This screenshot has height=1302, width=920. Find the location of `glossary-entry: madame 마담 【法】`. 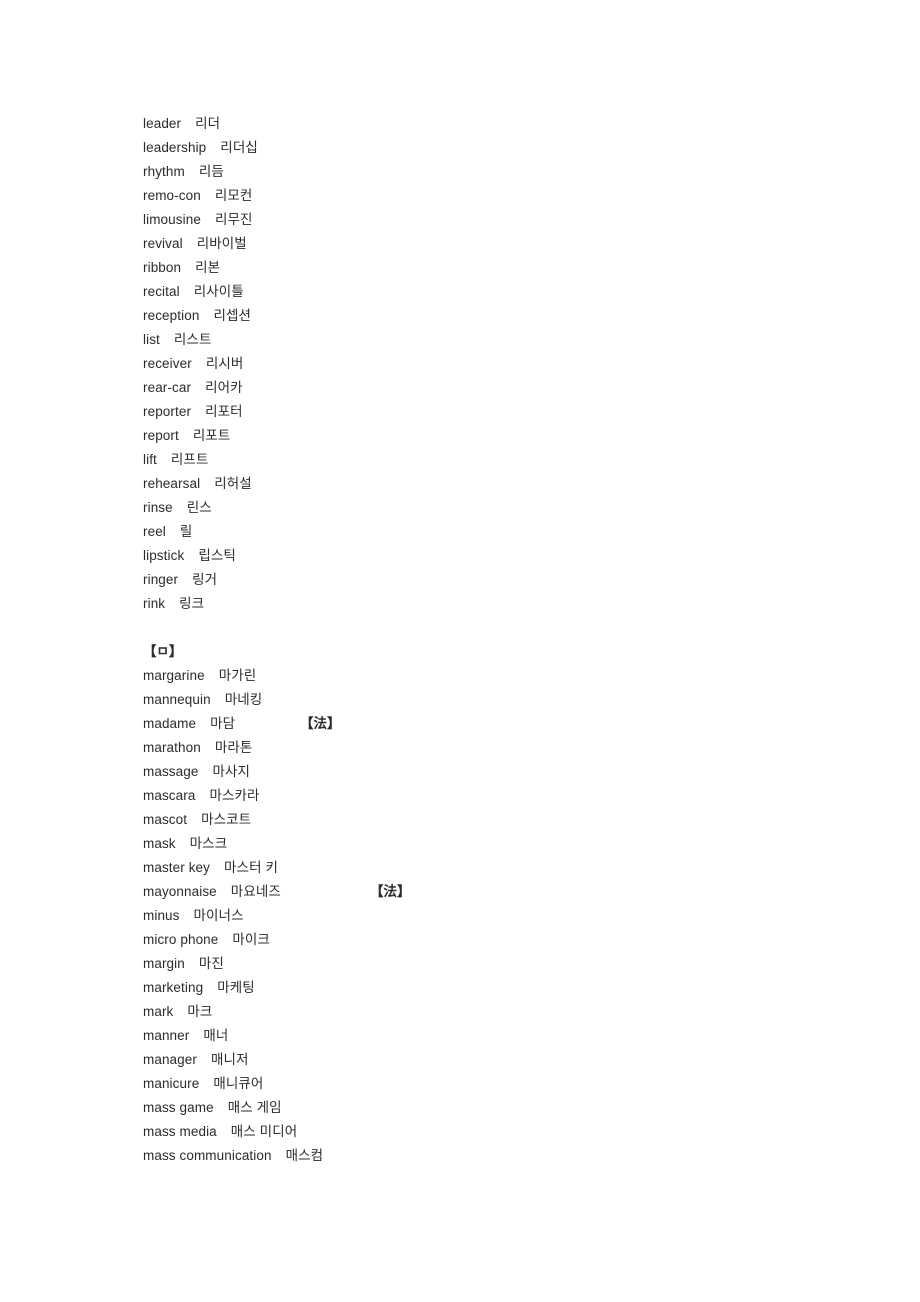

glossary-entry: madame 마담 【法】 is located at coordinates (493, 724).